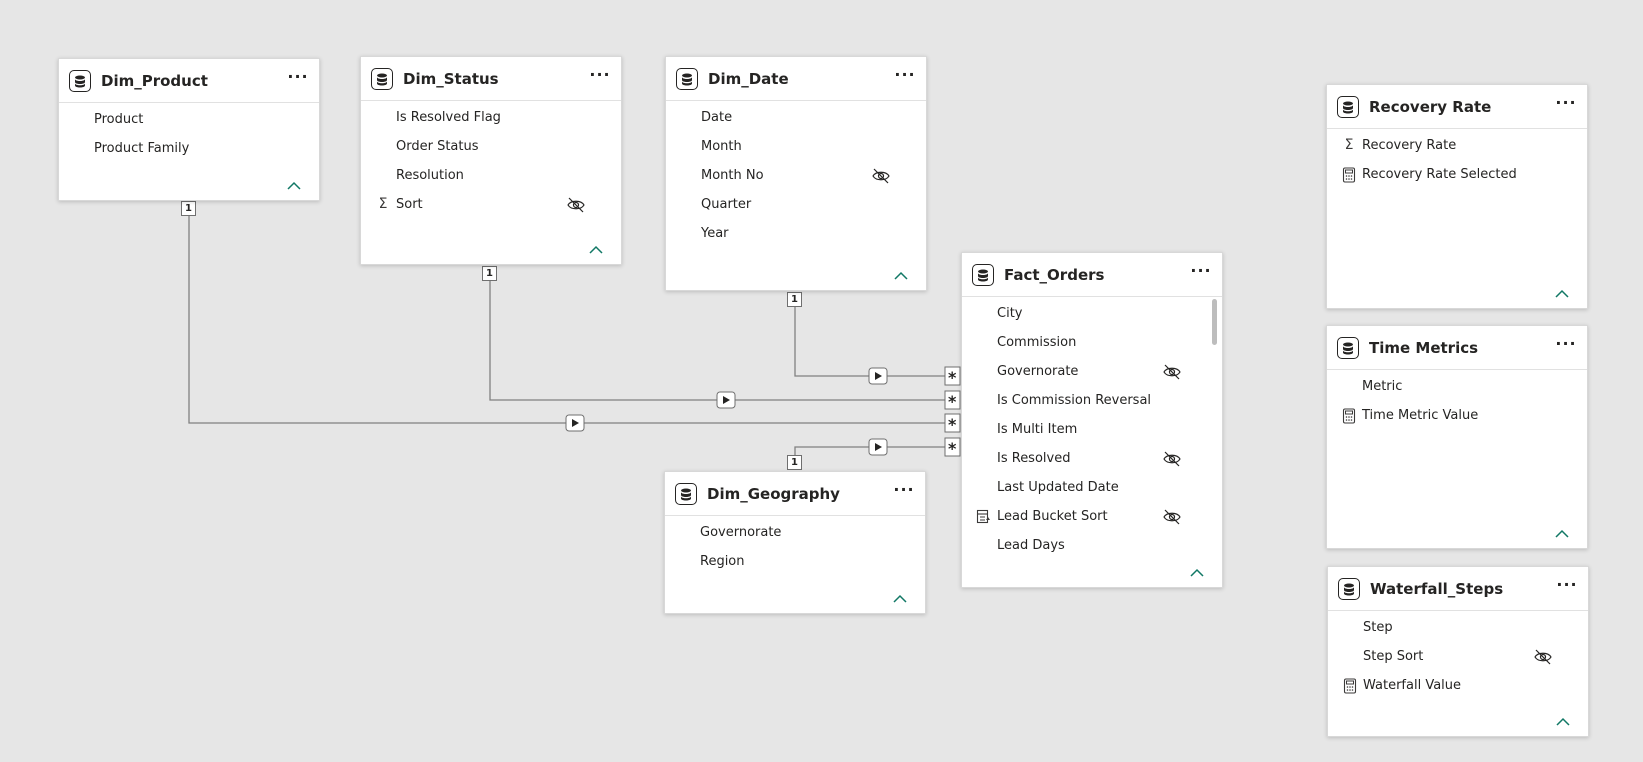 The width and height of the screenshot is (1643, 762). Describe the element at coordinates (1092, 458) in the screenshot. I see `field-row: Is Resolved` at that location.